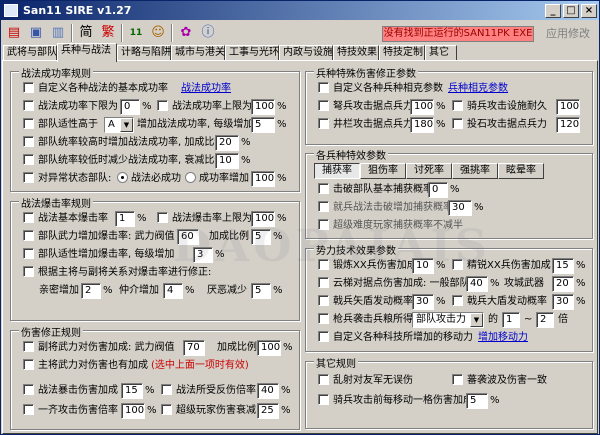  I want to click on cavalry-facility-input: 100, so click(568, 107).